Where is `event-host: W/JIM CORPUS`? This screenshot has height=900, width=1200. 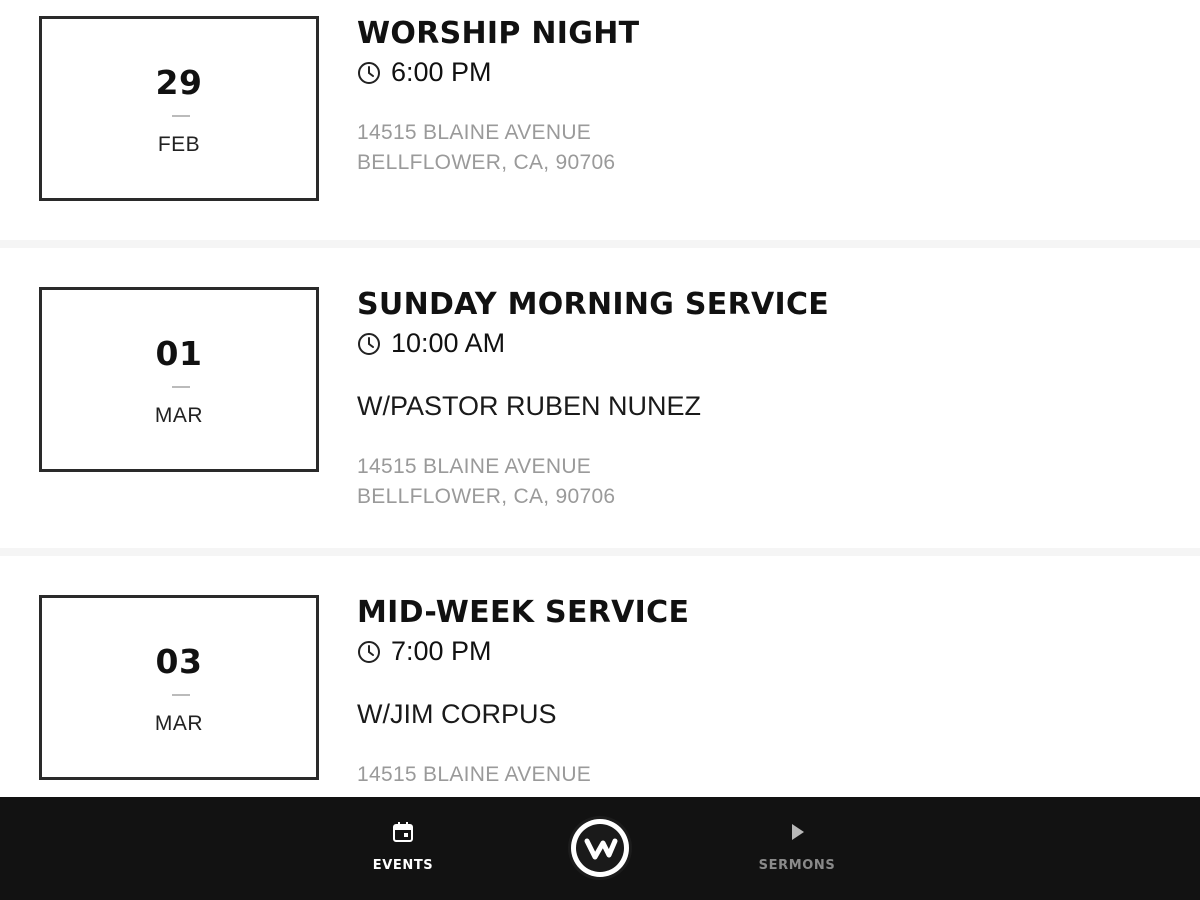
event-host: W/JIM CORPUS is located at coordinates (457, 714).